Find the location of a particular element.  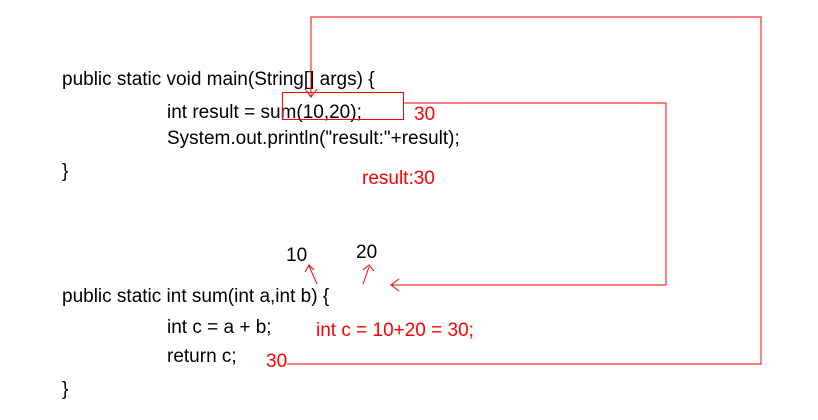

arg-a-value-label: 10 is located at coordinates (297, 255).